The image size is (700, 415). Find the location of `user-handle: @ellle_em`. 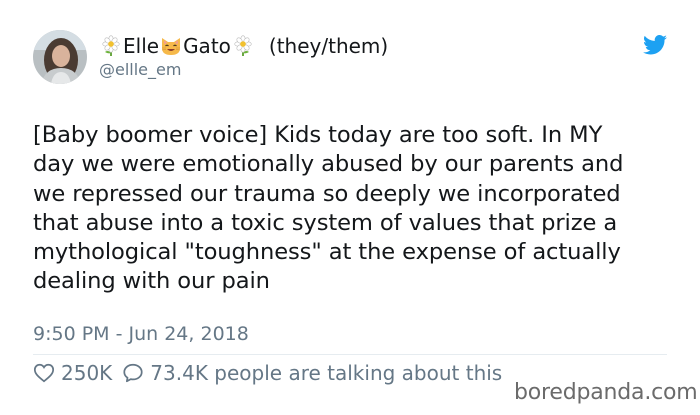

user-handle: @ellle_em is located at coordinates (140, 70).